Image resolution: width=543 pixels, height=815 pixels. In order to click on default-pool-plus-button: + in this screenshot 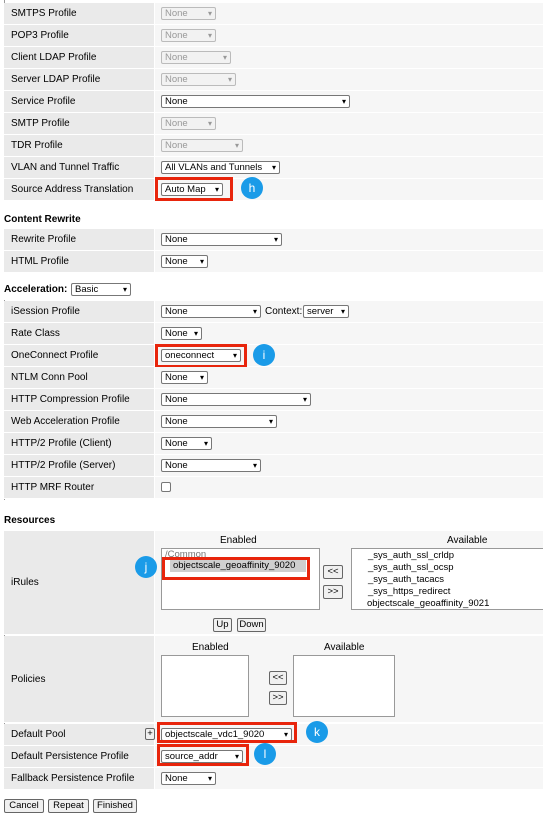, I will do `click(150, 734)`.